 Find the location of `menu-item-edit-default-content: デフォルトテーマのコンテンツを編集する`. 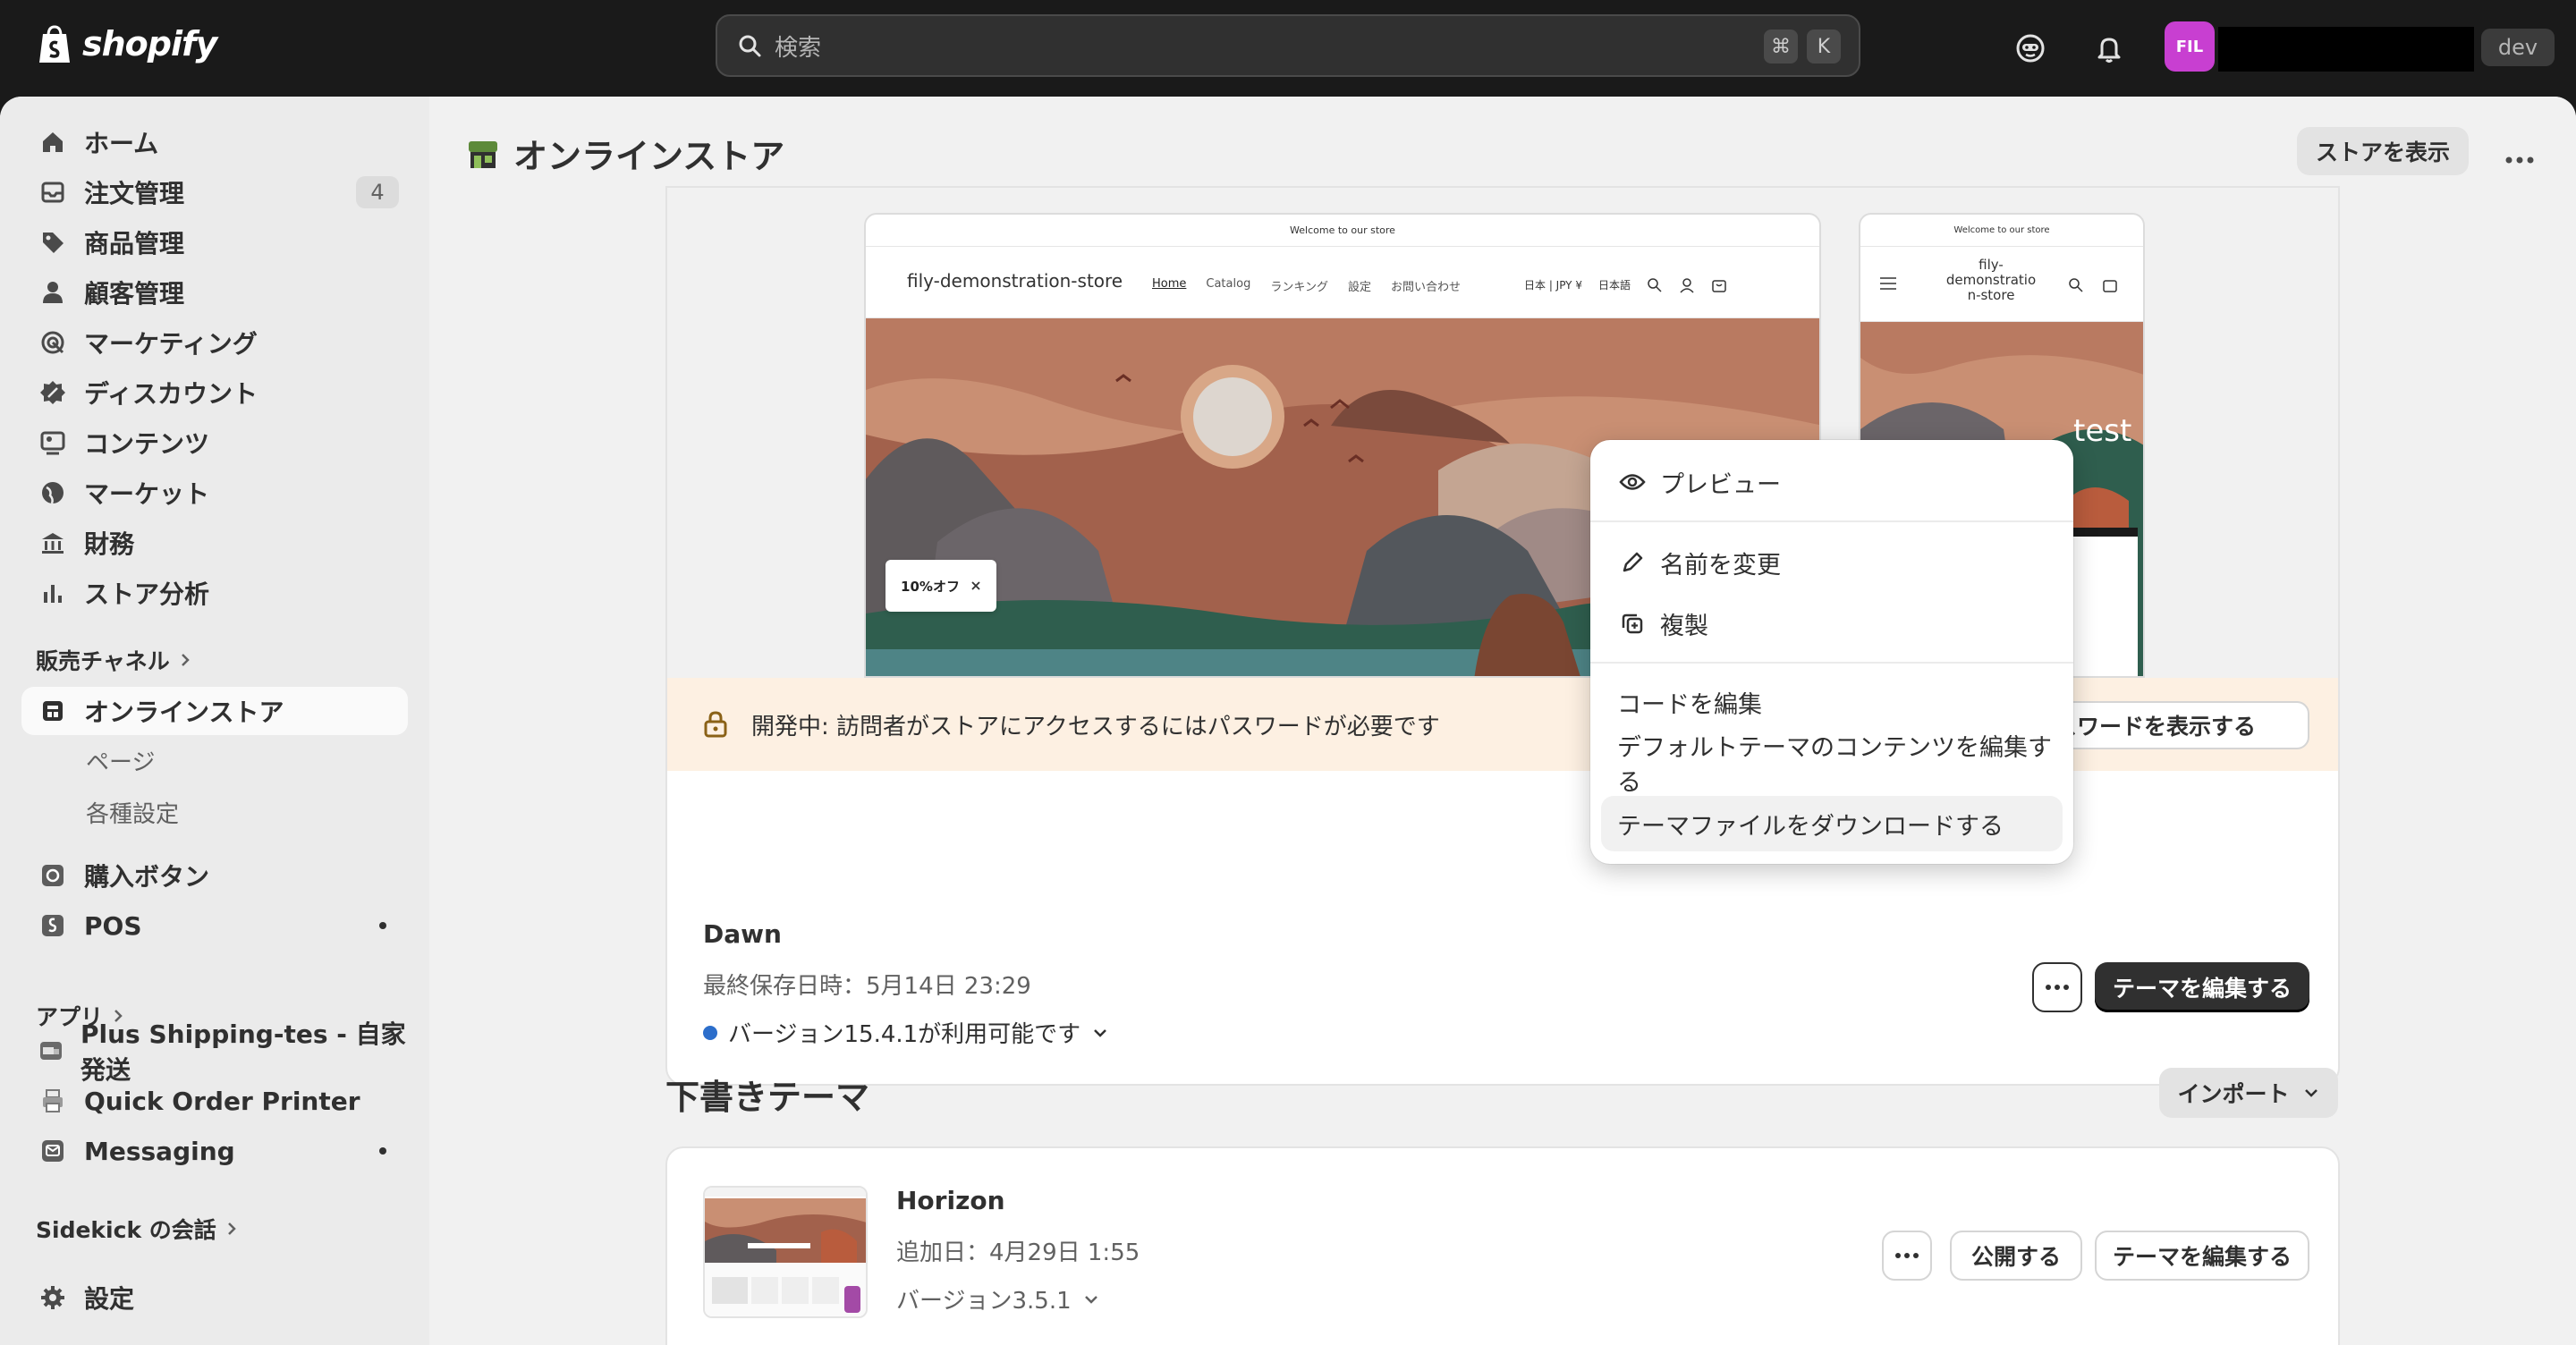

menu-item-edit-default-content: デフォルトテーマのコンテンツを編集する is located at coordinates (1832, 765).